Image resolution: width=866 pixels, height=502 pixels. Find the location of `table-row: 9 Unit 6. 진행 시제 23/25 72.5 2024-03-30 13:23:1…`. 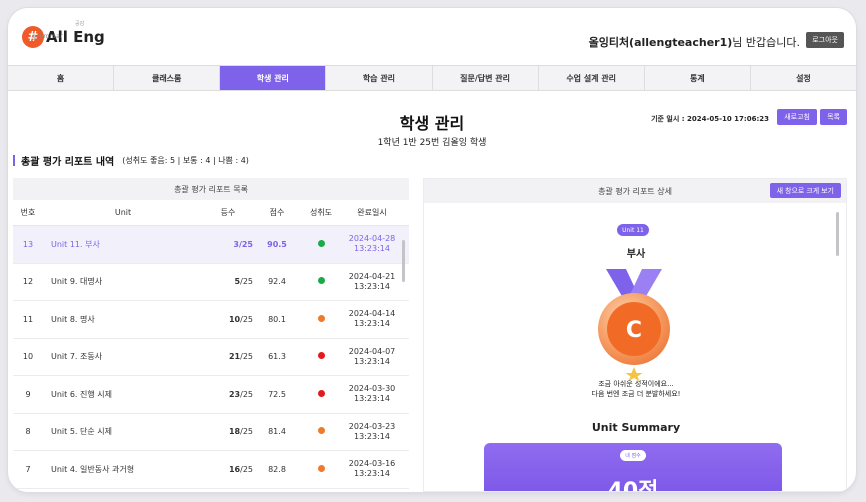

table-row: 9 Unit 6. 진행 시제 23/25 72.5 2024-03-30 13:23:1… is located at coordinates (211, 395).